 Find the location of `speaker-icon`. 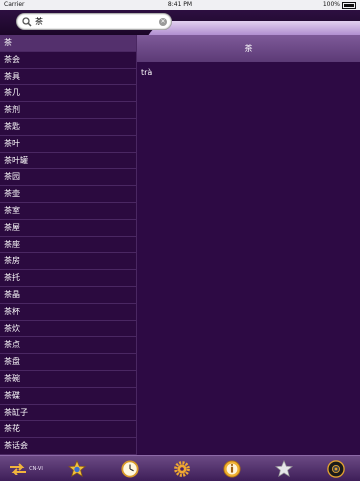

speaker-icon is located at coordinates (336, 468).